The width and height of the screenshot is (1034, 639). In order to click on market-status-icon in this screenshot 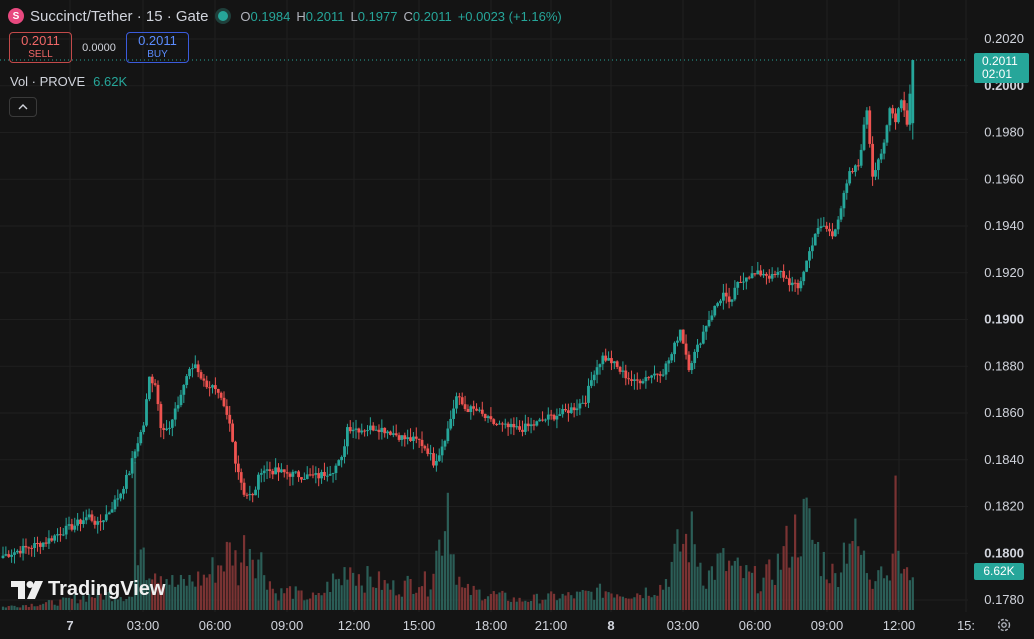, I will do `click(223, 16)`.